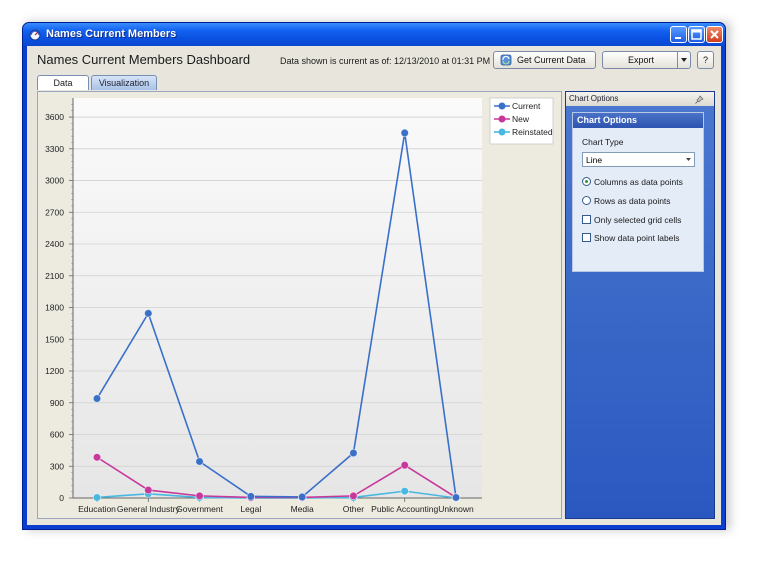 This screenshot has height=586, width=780. I want to click on help-button: ?, so click(705, 60).